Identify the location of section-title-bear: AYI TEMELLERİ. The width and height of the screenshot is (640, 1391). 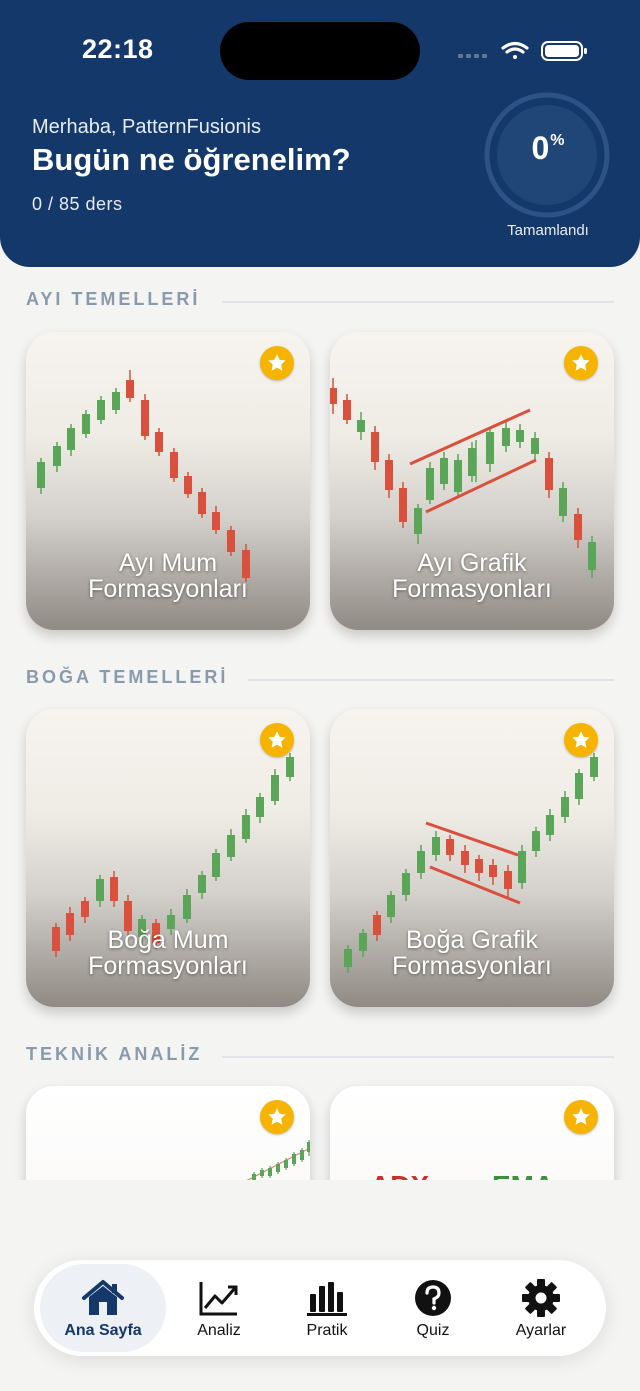
(113, 299).